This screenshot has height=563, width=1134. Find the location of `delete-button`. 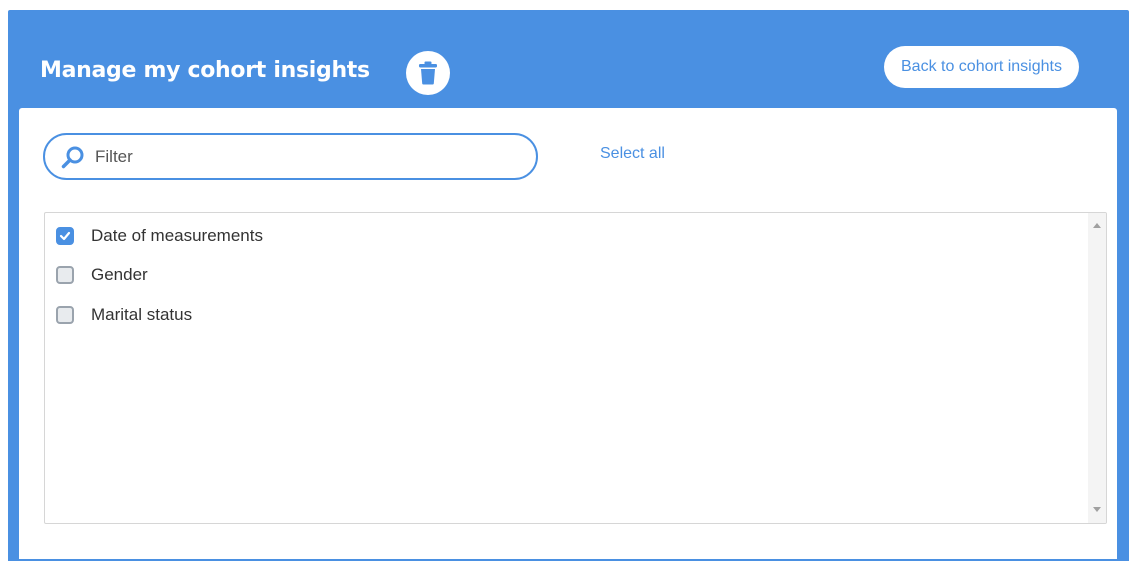

delete-button is located at coordinates (428, 73).